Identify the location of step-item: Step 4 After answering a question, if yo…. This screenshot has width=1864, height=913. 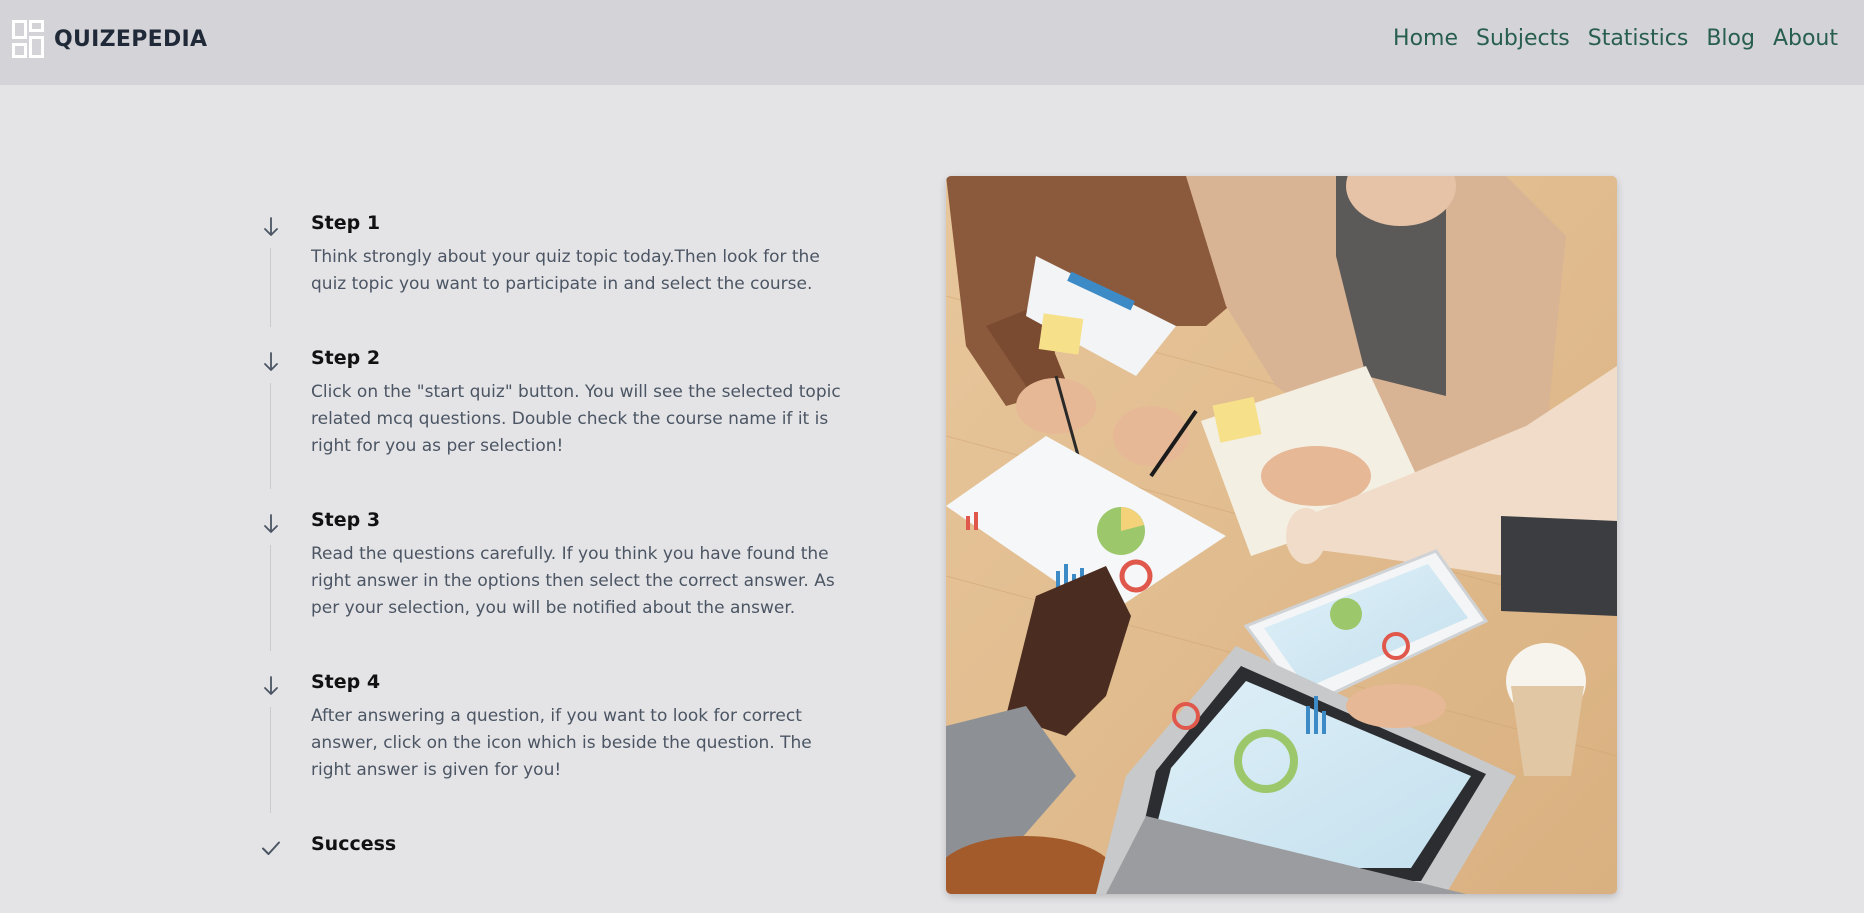
(558, 748).